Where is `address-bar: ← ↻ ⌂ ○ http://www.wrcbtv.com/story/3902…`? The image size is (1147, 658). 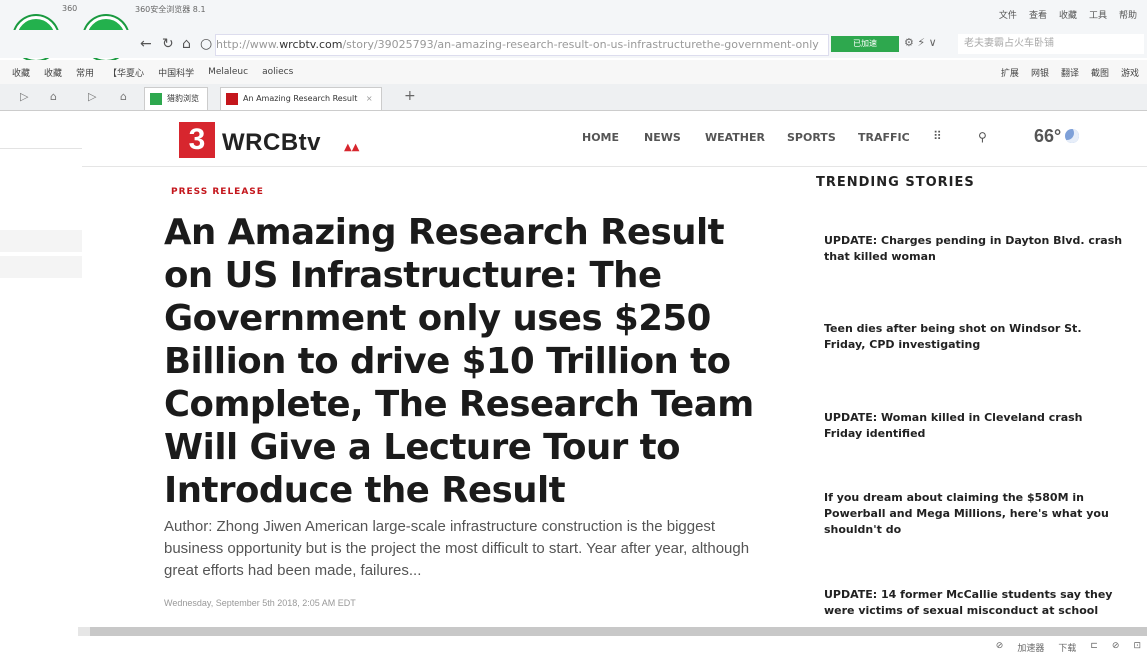 address-bar: ← ↻ ⌂ ○ http://www.wrcbtv.com/story/3902… is located at coordinates (573, 44).